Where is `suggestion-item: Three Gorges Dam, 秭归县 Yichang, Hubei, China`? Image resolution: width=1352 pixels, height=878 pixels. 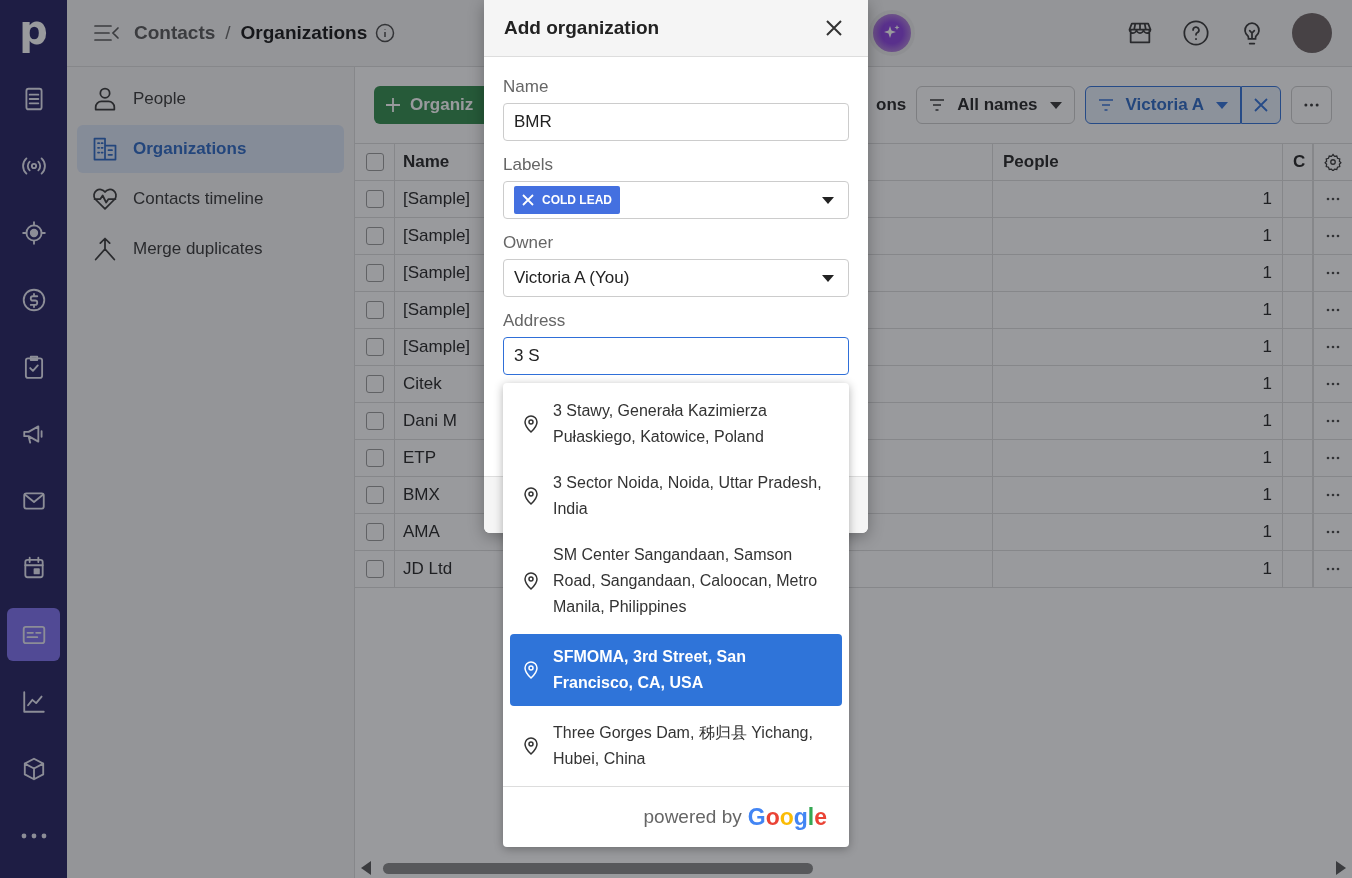 suggestion-item: Three Gorges Dam, 秭归县 Yichang, Hubei, China is located at coordinates (676, 746).